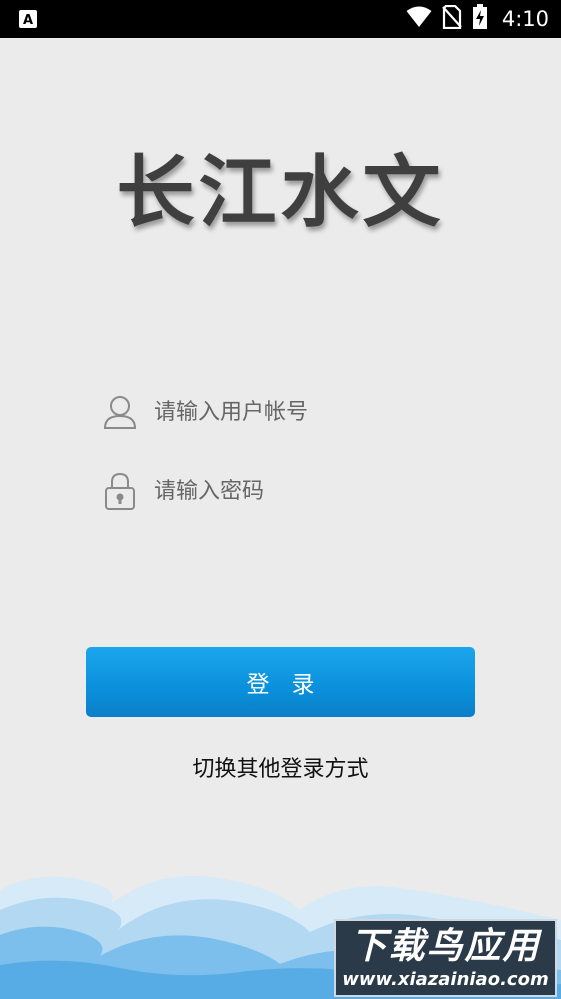 Image resolution: width=561 pixels, height=999 pixels. I want to click on wifi-icon, so click(419, 19).